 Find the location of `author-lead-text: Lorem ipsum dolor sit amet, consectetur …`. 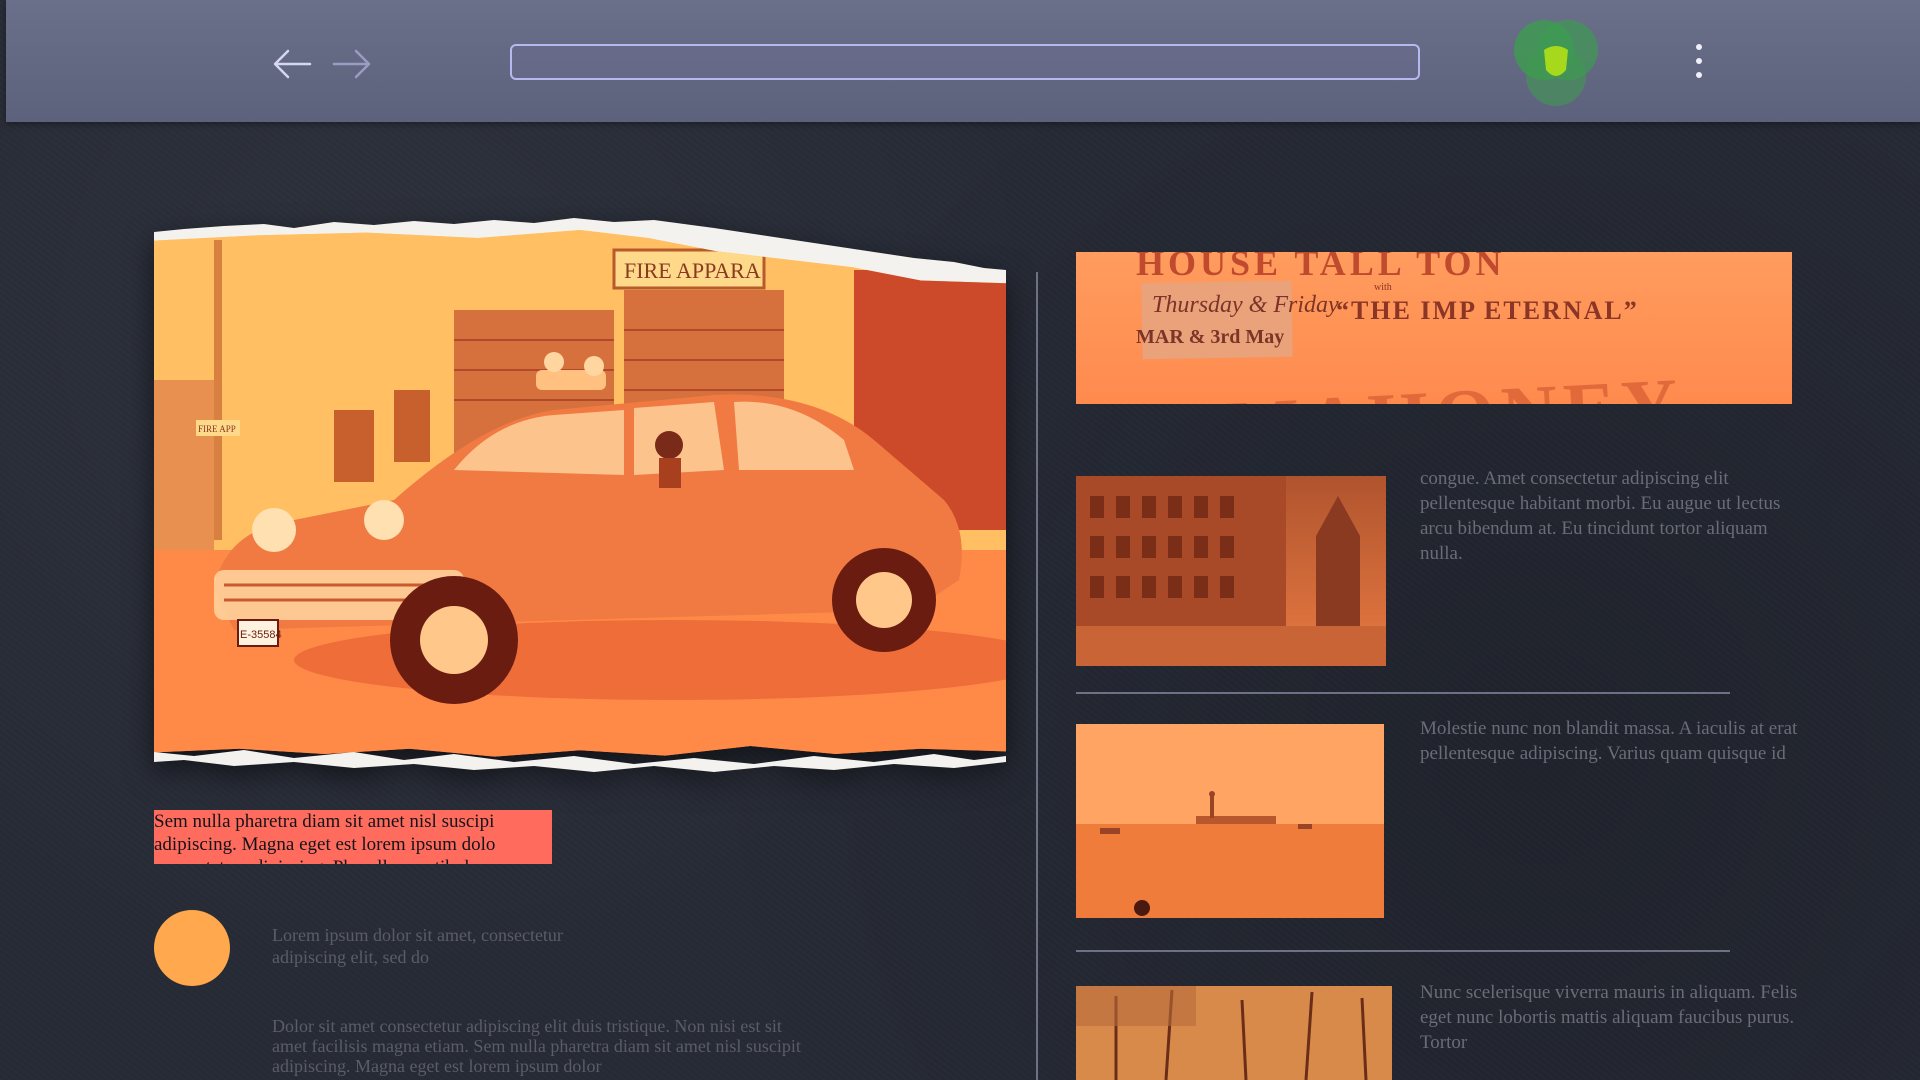

author-lead-text: Lorem ipsum dolor sit amet, consectetur … is located at coordinates (417, 946).